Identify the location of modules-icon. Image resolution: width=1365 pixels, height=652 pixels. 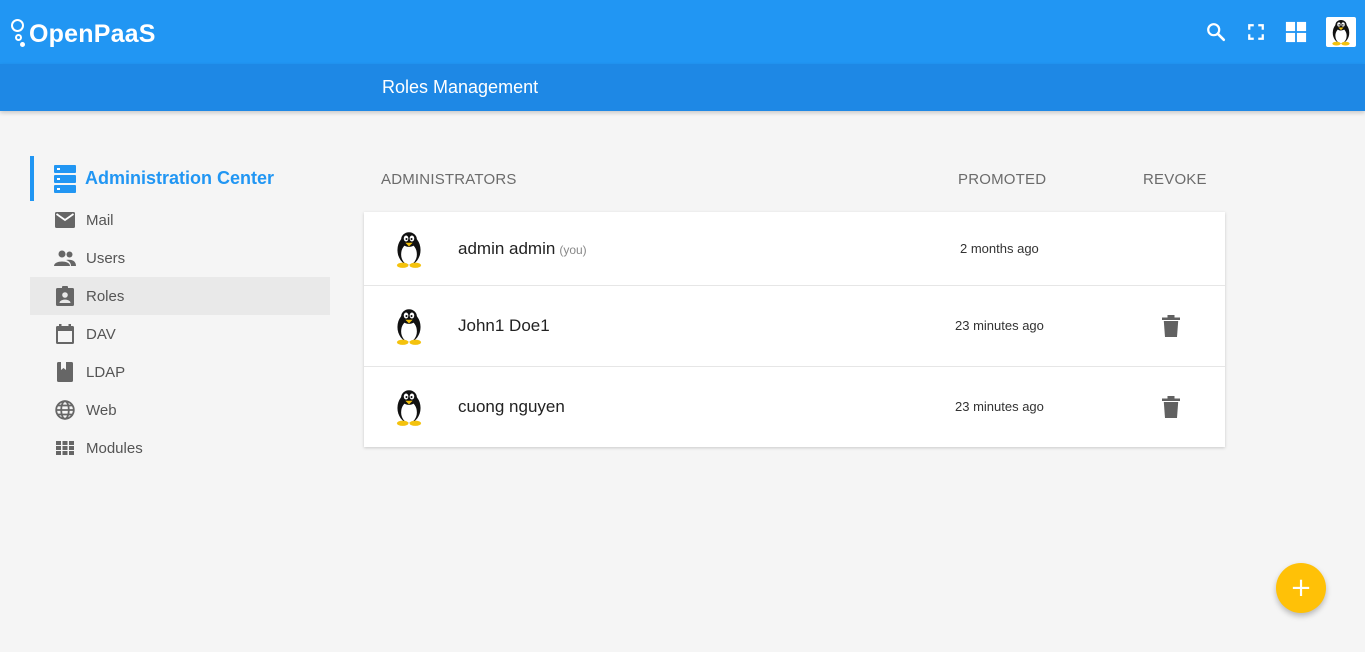
(65, 448).